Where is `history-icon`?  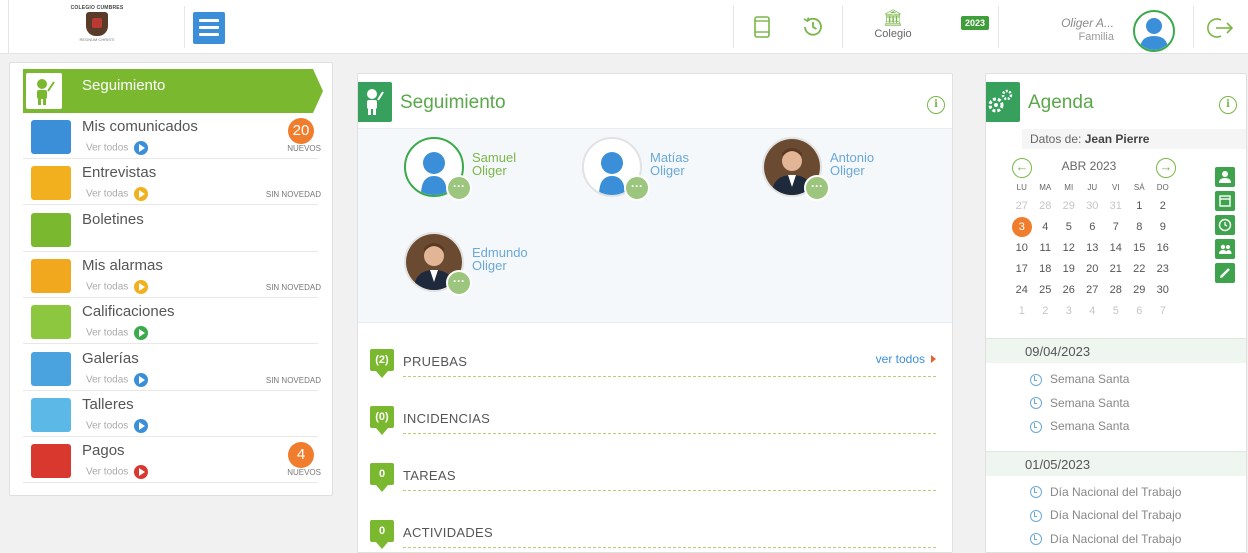
history-icon is located at coordinates (813, 27).